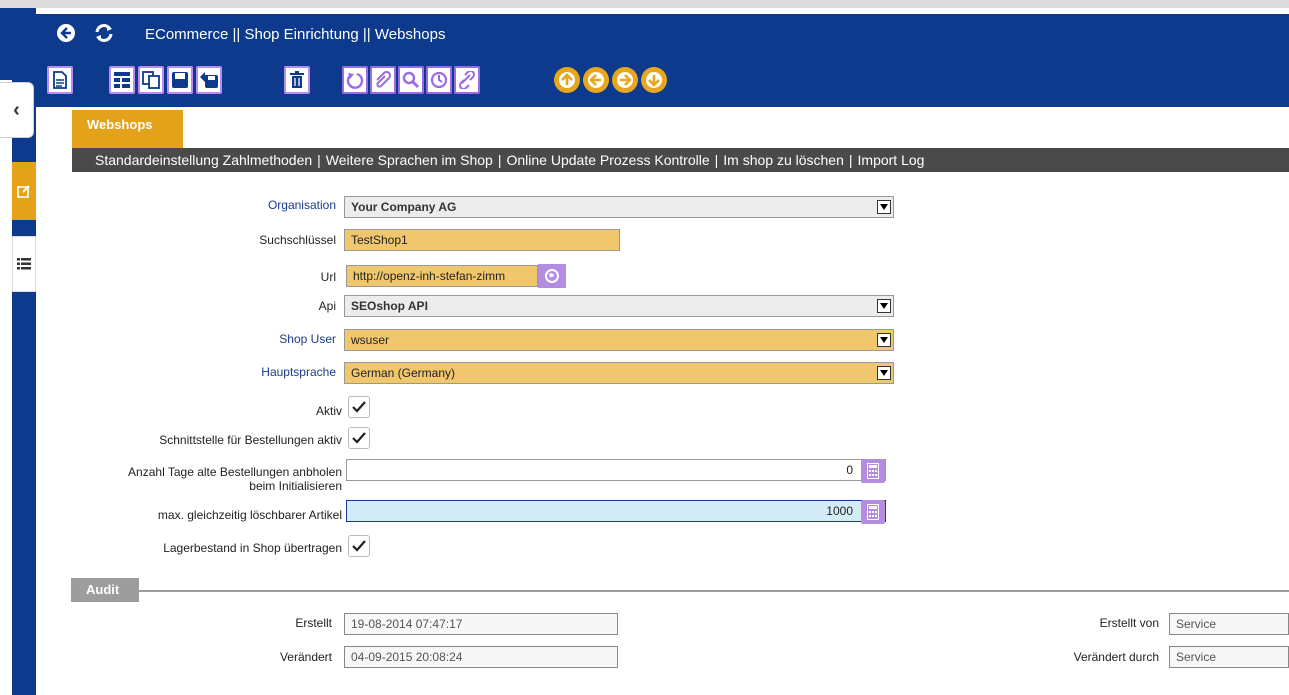  I want to click on attachment-button, so click(383, 80).